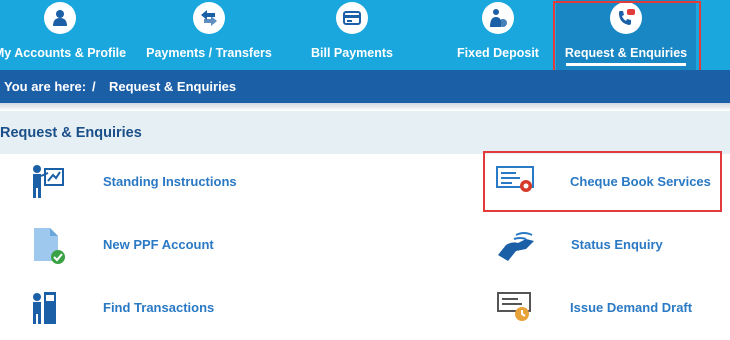 The width and height of the screenshot is (730, 340). I want to click on service-label: Cheque Book Services, so click(640, 181).